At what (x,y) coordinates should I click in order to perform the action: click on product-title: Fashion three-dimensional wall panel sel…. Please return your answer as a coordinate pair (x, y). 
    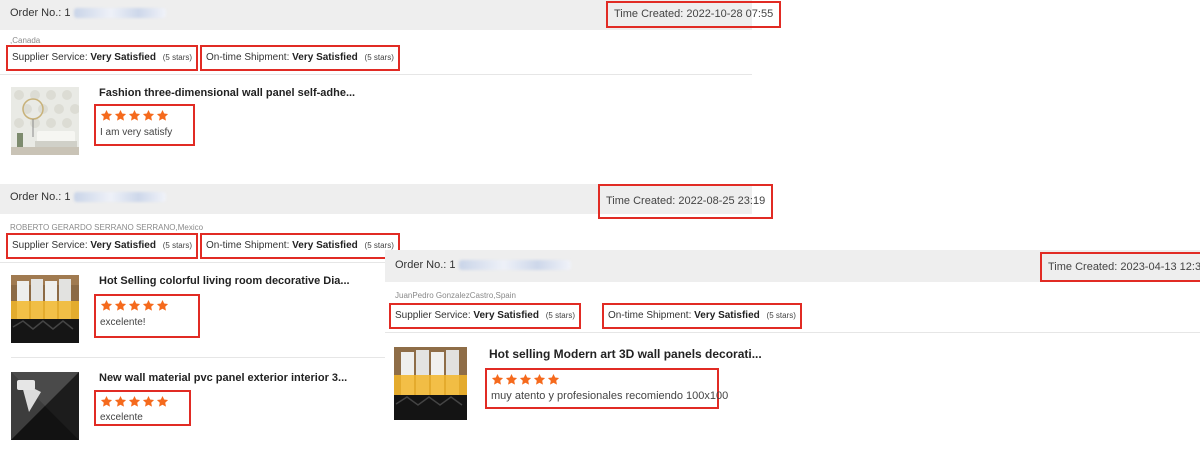
    Looking at the image, I should click on (227, 93).